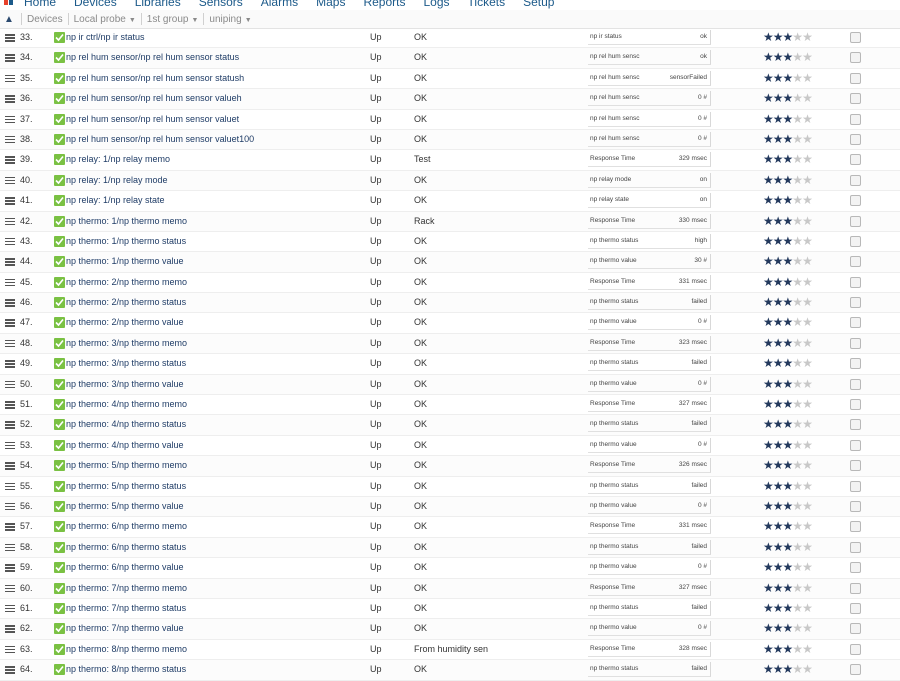  Describe the element at coordinates (649, 262) in the screenshot. I see `last-value-gauge: np thermo value 30 #` at that location.